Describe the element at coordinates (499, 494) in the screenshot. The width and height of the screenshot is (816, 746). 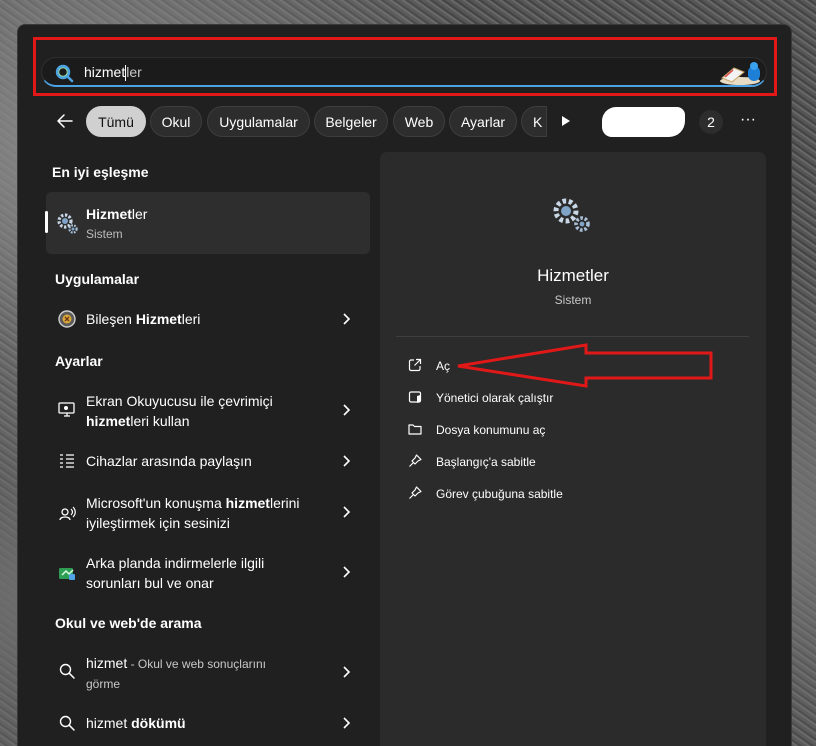
I see `action-pin-to-taskbar: Görev çubuğuna sabitle` at that location.